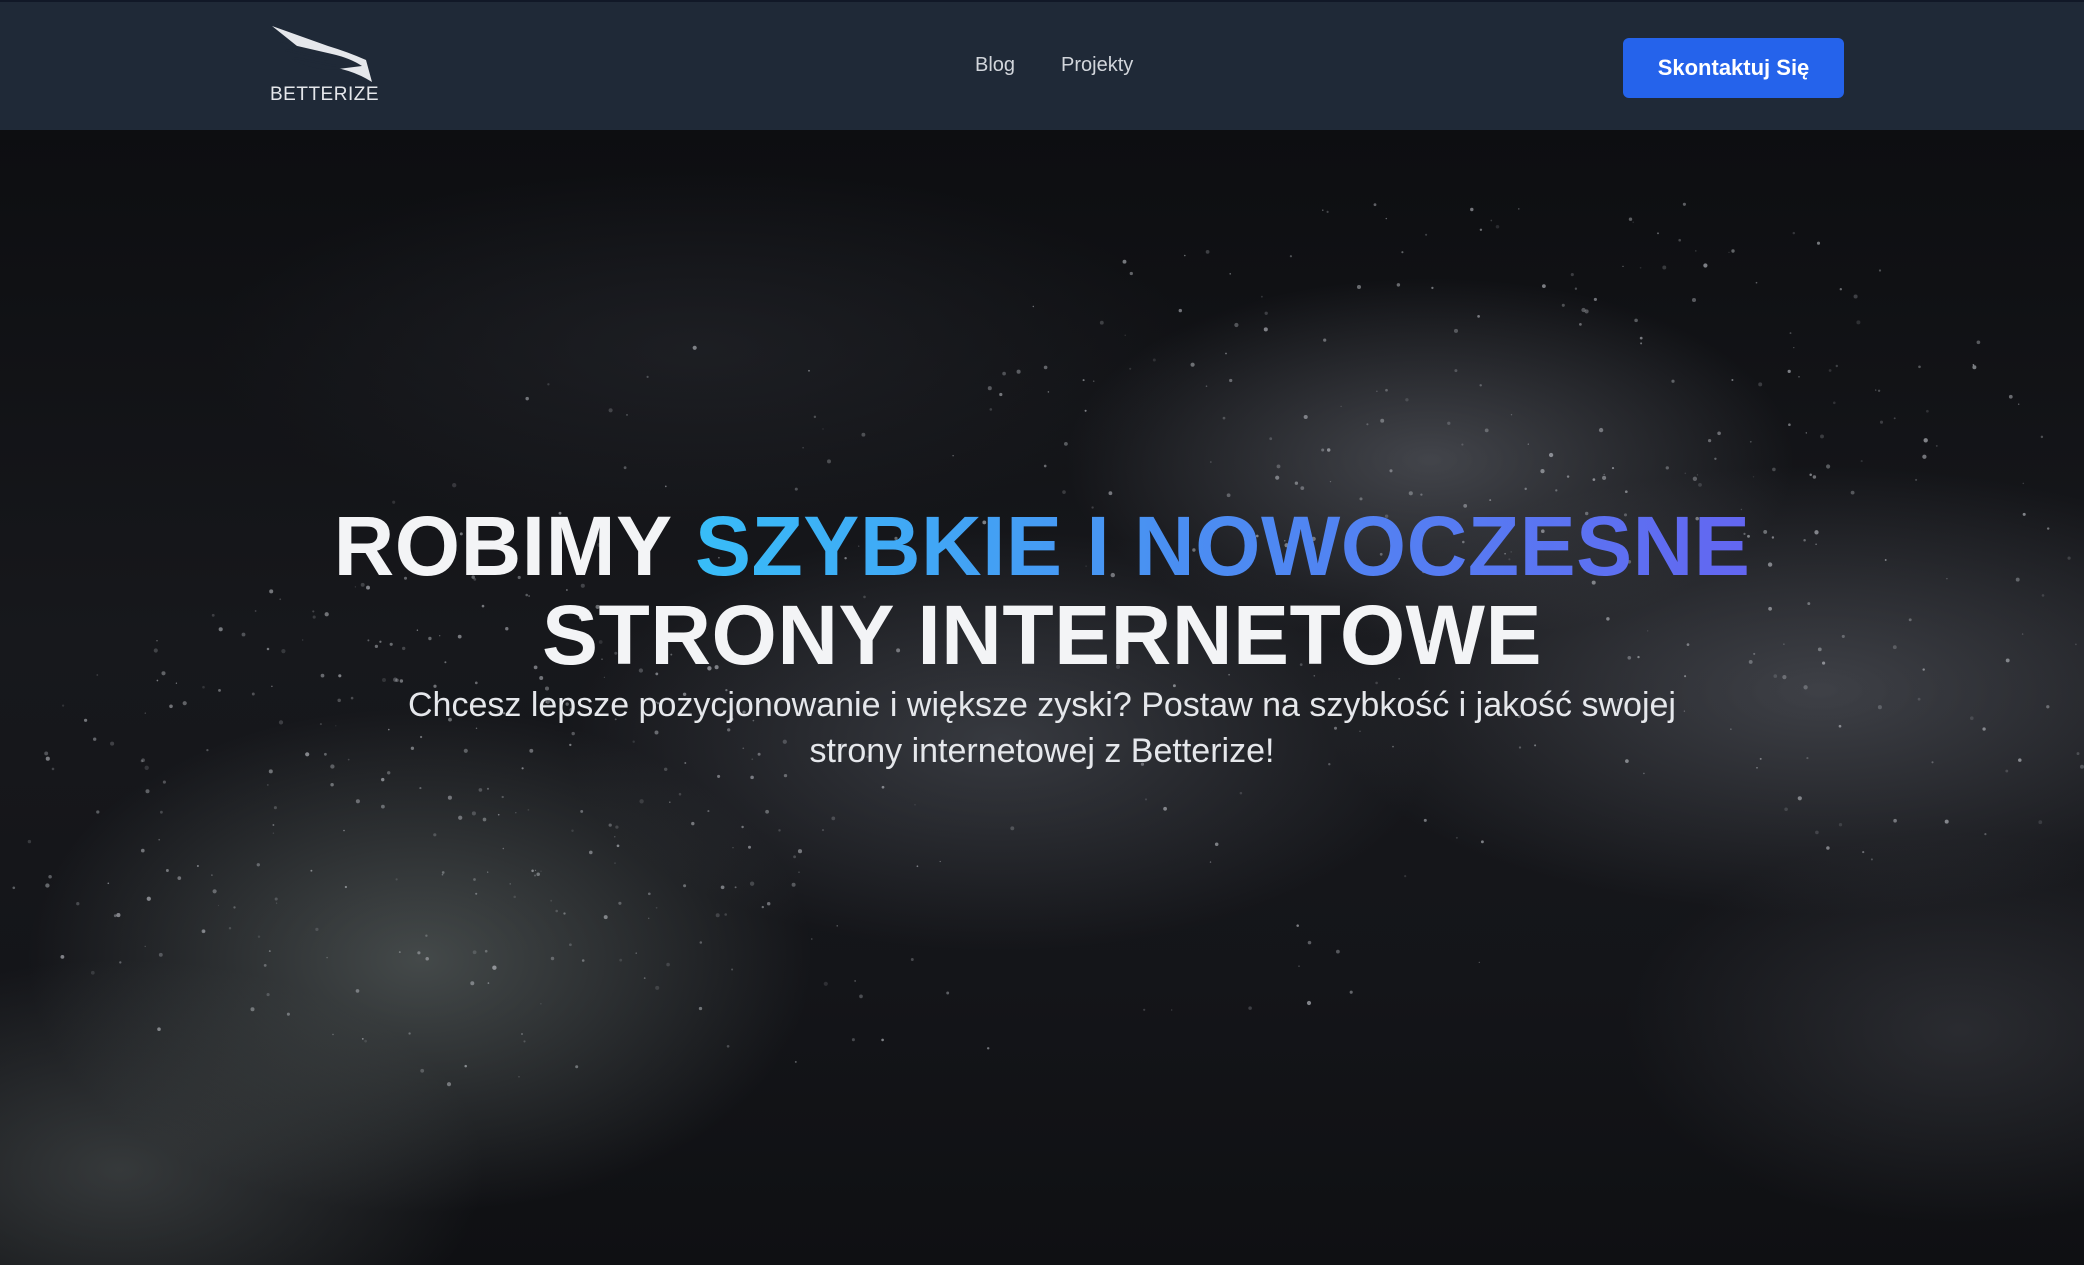 The height and width of the screenshot is (1265, 2084). Describe the element at coordinates (502, 546) in the screenshot. I see `hero-title-prefix: ROBIMY` at that location.